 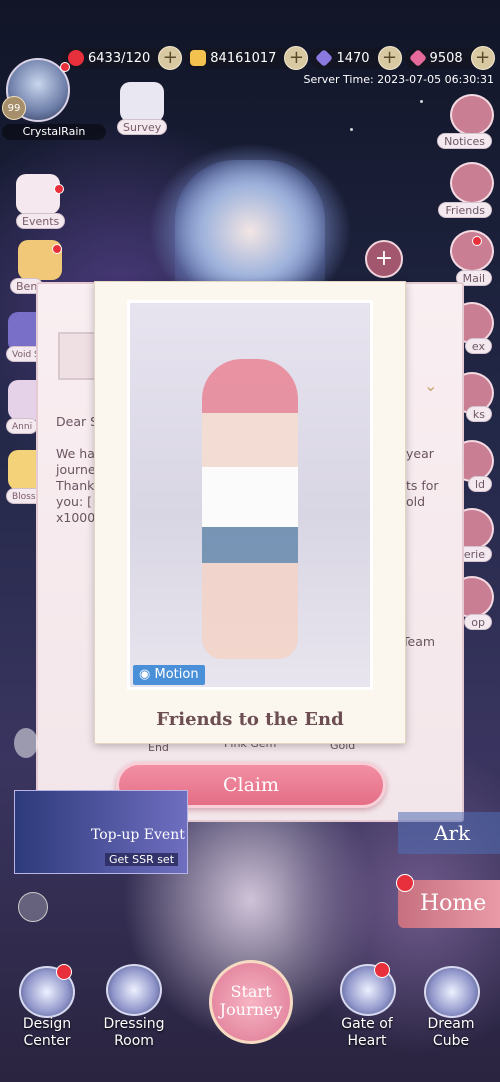 I want to click on gate-of-heart-label: Gate of Heart, so click(x=367, y=1033).